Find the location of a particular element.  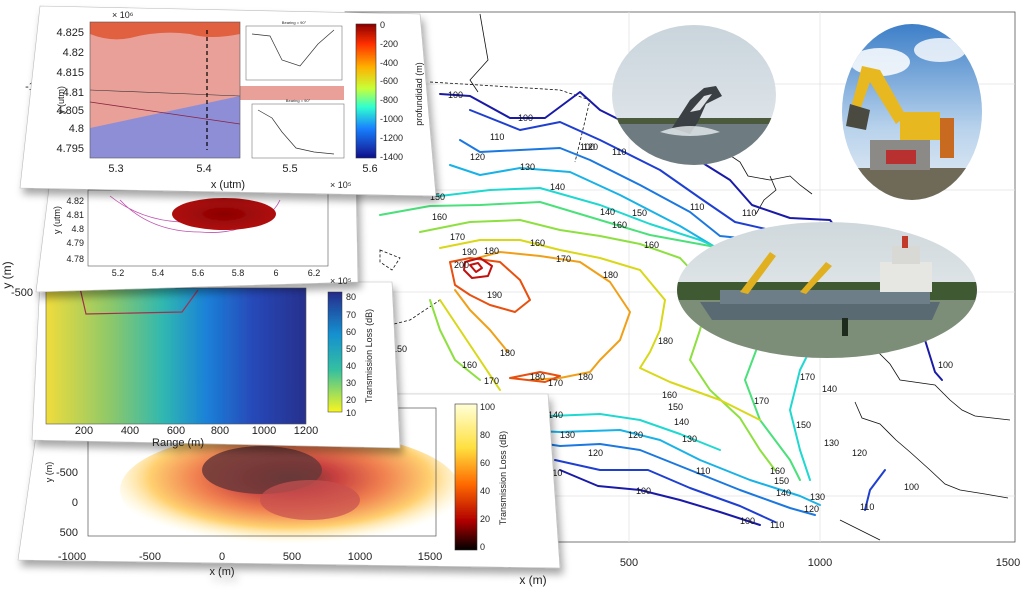

x-tick-label: -500 is located at coordinates (150, 557).